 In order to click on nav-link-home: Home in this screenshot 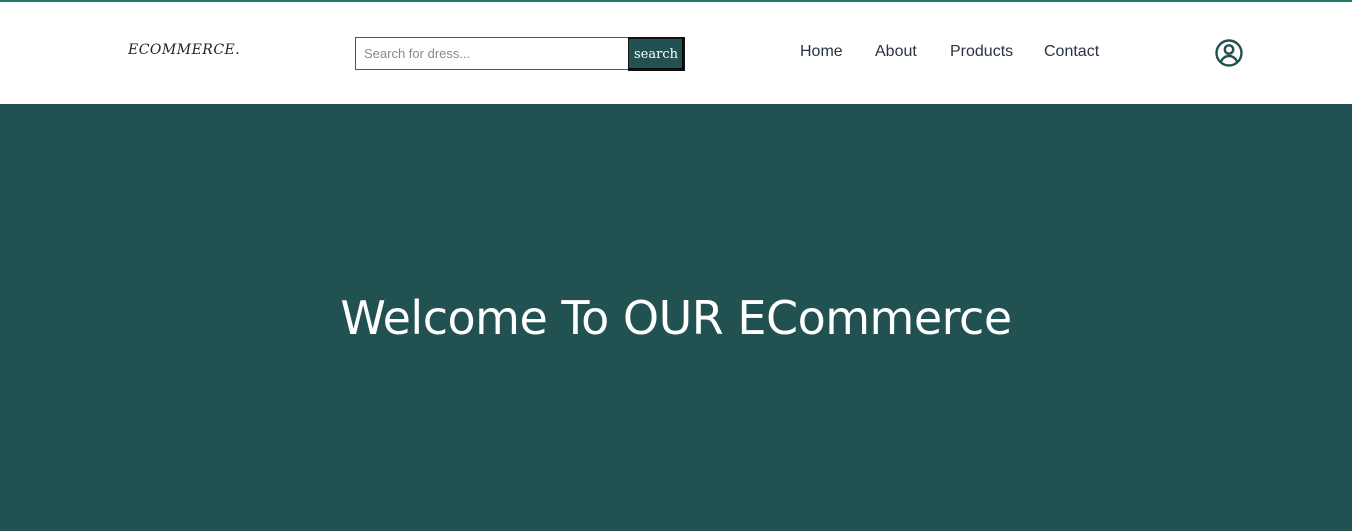, I will do `click(821, 52)`.